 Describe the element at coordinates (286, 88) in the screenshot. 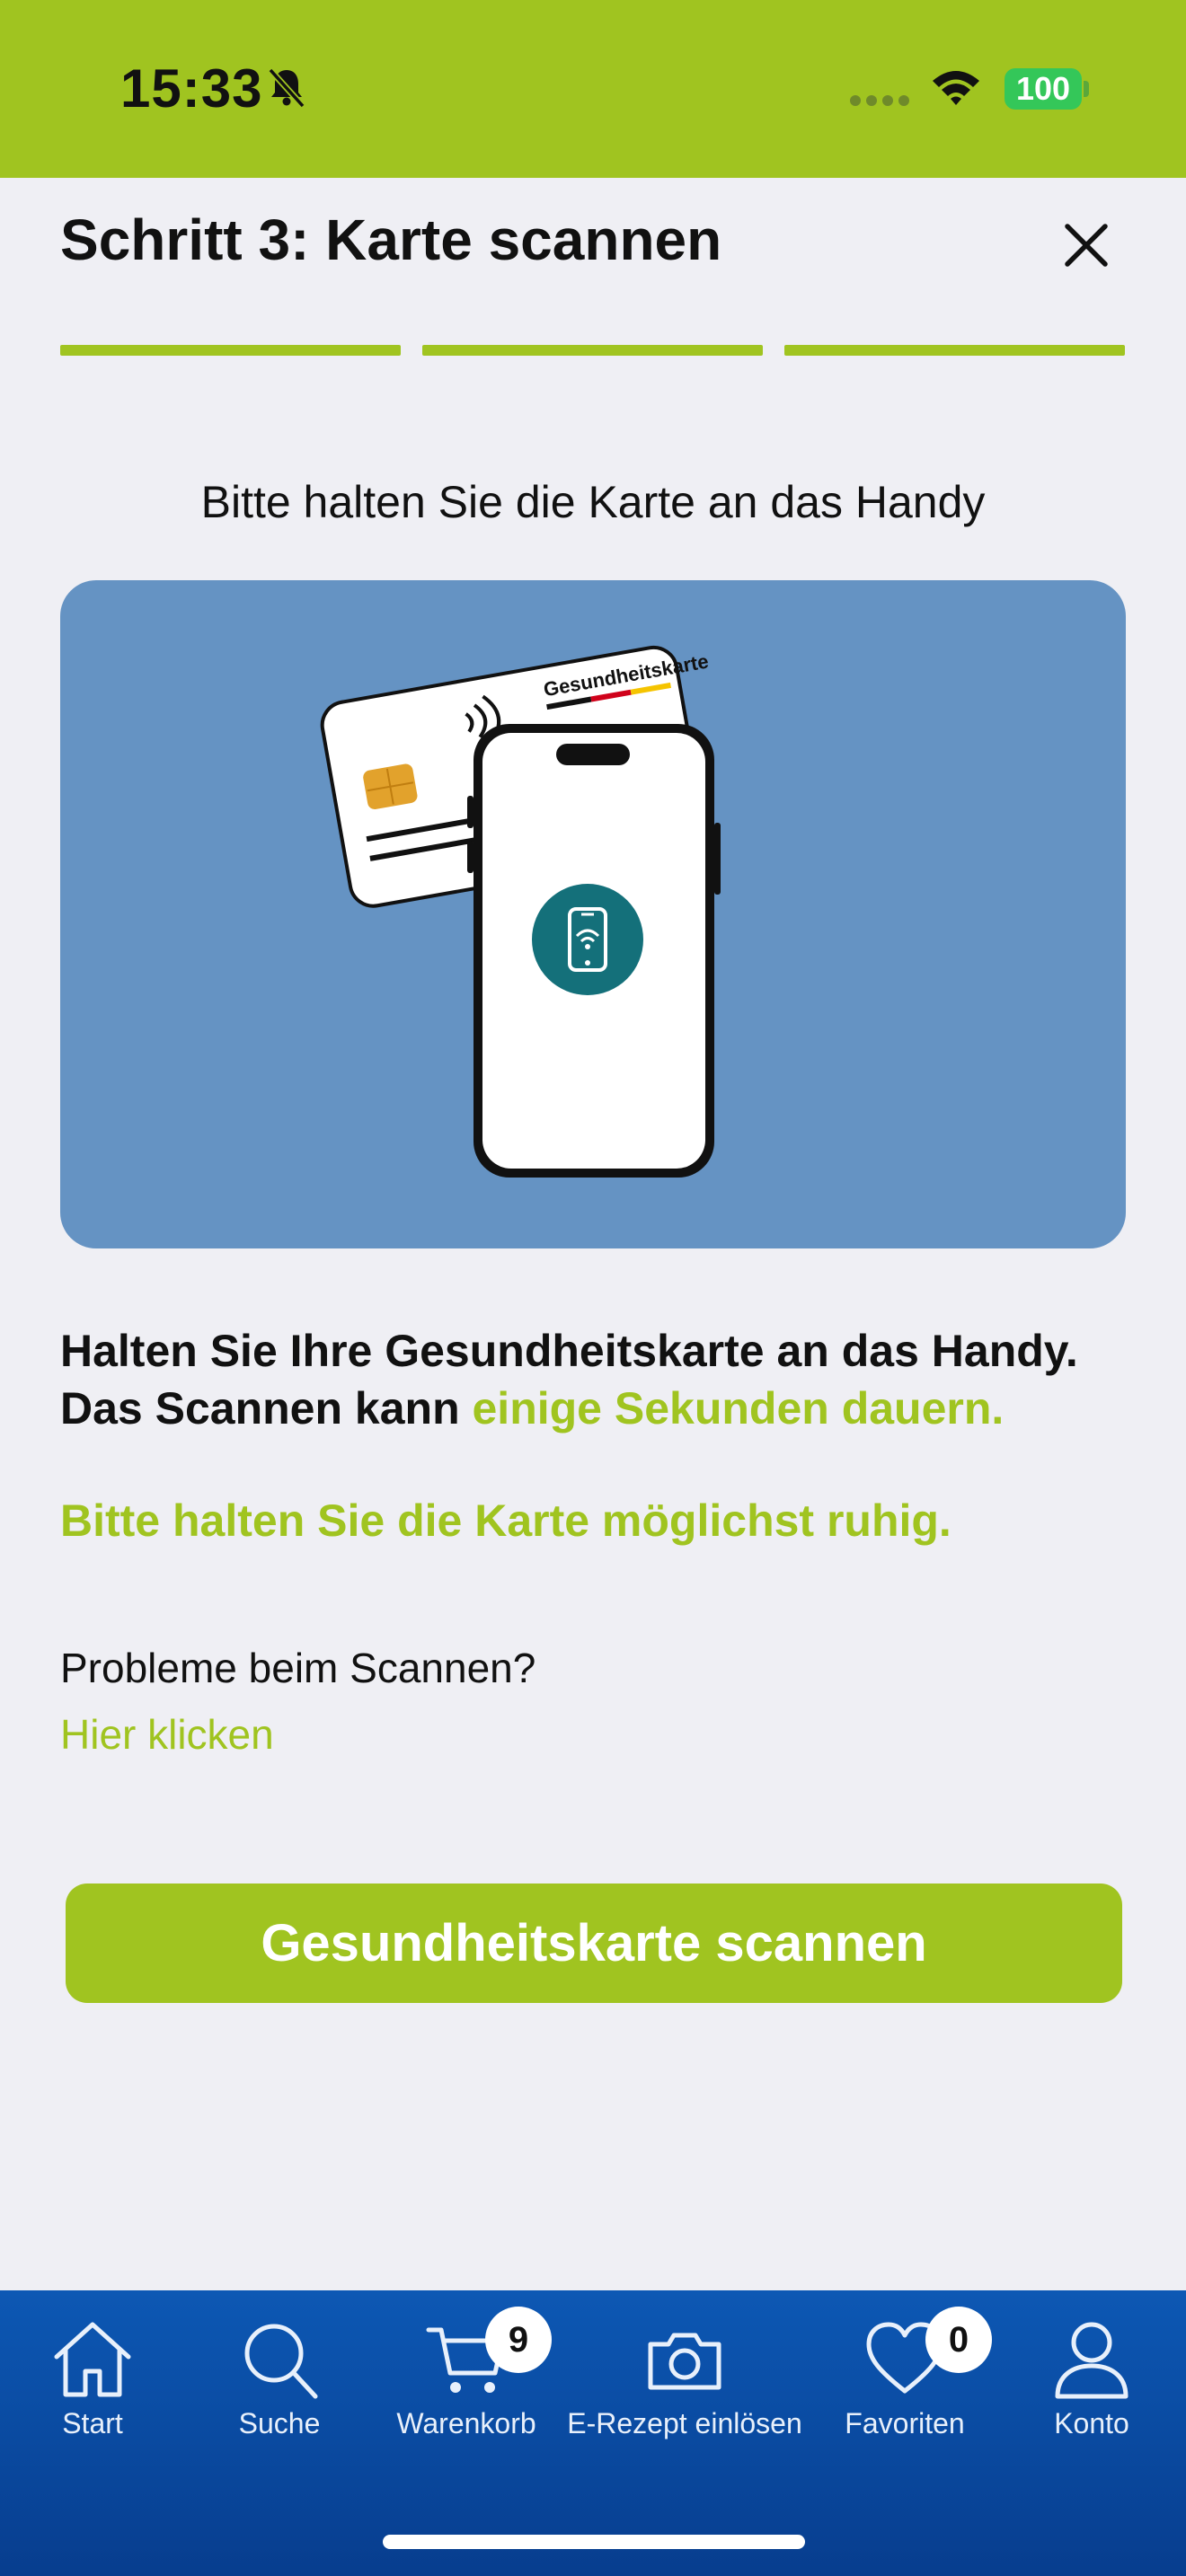

I see `bell-slash-icon` at that location.